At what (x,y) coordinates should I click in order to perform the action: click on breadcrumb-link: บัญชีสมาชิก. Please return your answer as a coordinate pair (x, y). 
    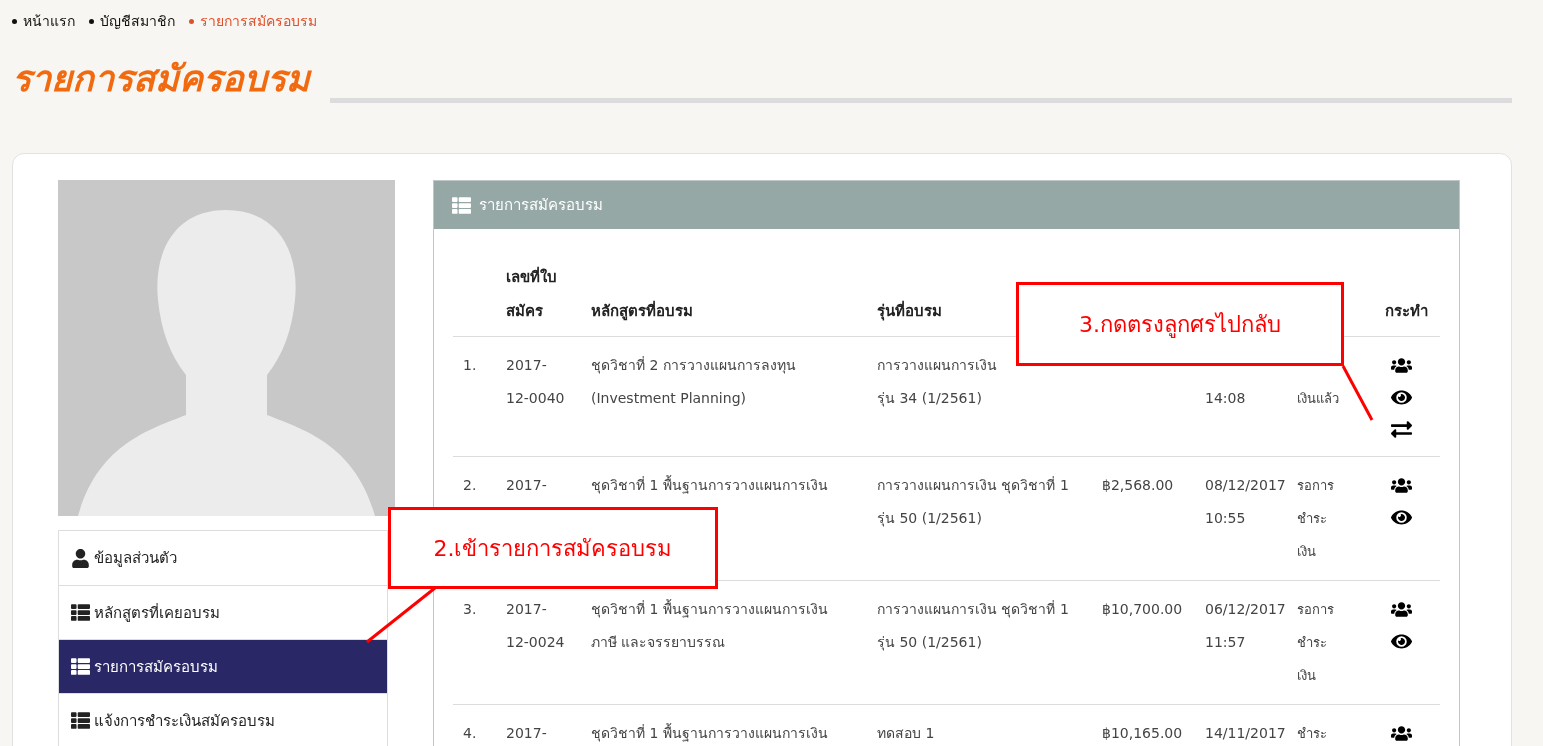
    Looking at the image, I should click on (132, 21).